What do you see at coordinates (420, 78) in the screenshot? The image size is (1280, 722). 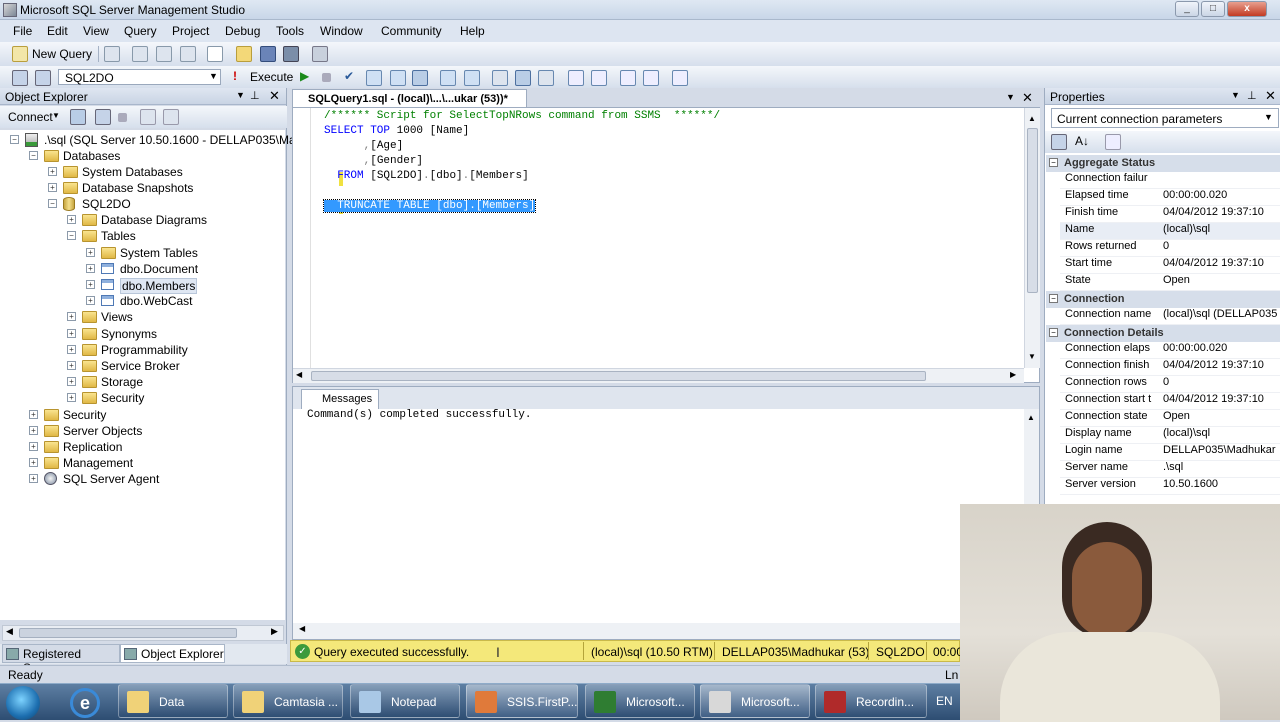 I see `results-to-grid-icon` at bounding box center [420, 78].